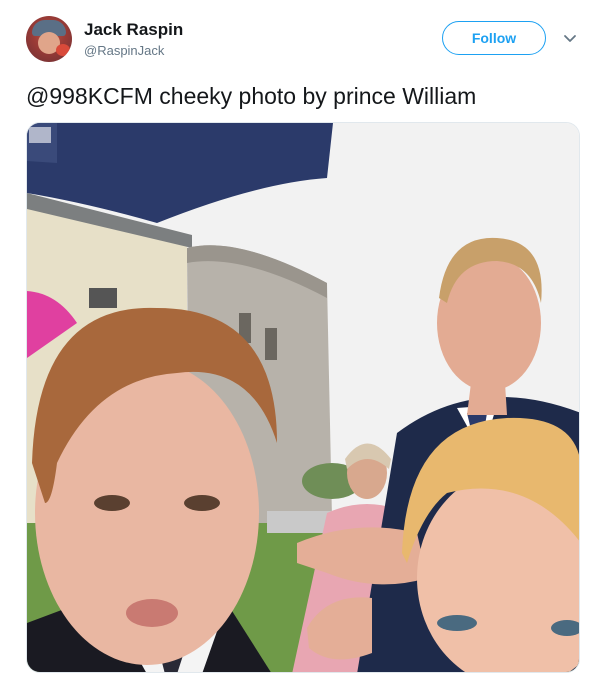 The height and width of the screenshot is (686, 599). Describe the element at coordinates (49, 39) in the screenshot. I see `user-avatar` at that location.